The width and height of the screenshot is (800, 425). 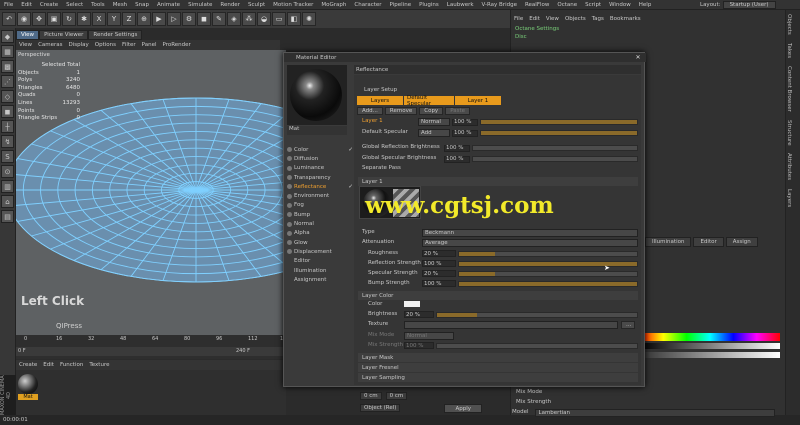 I want to click on viewport-menu-prorender: ProRender, so click(x=177, y=45).